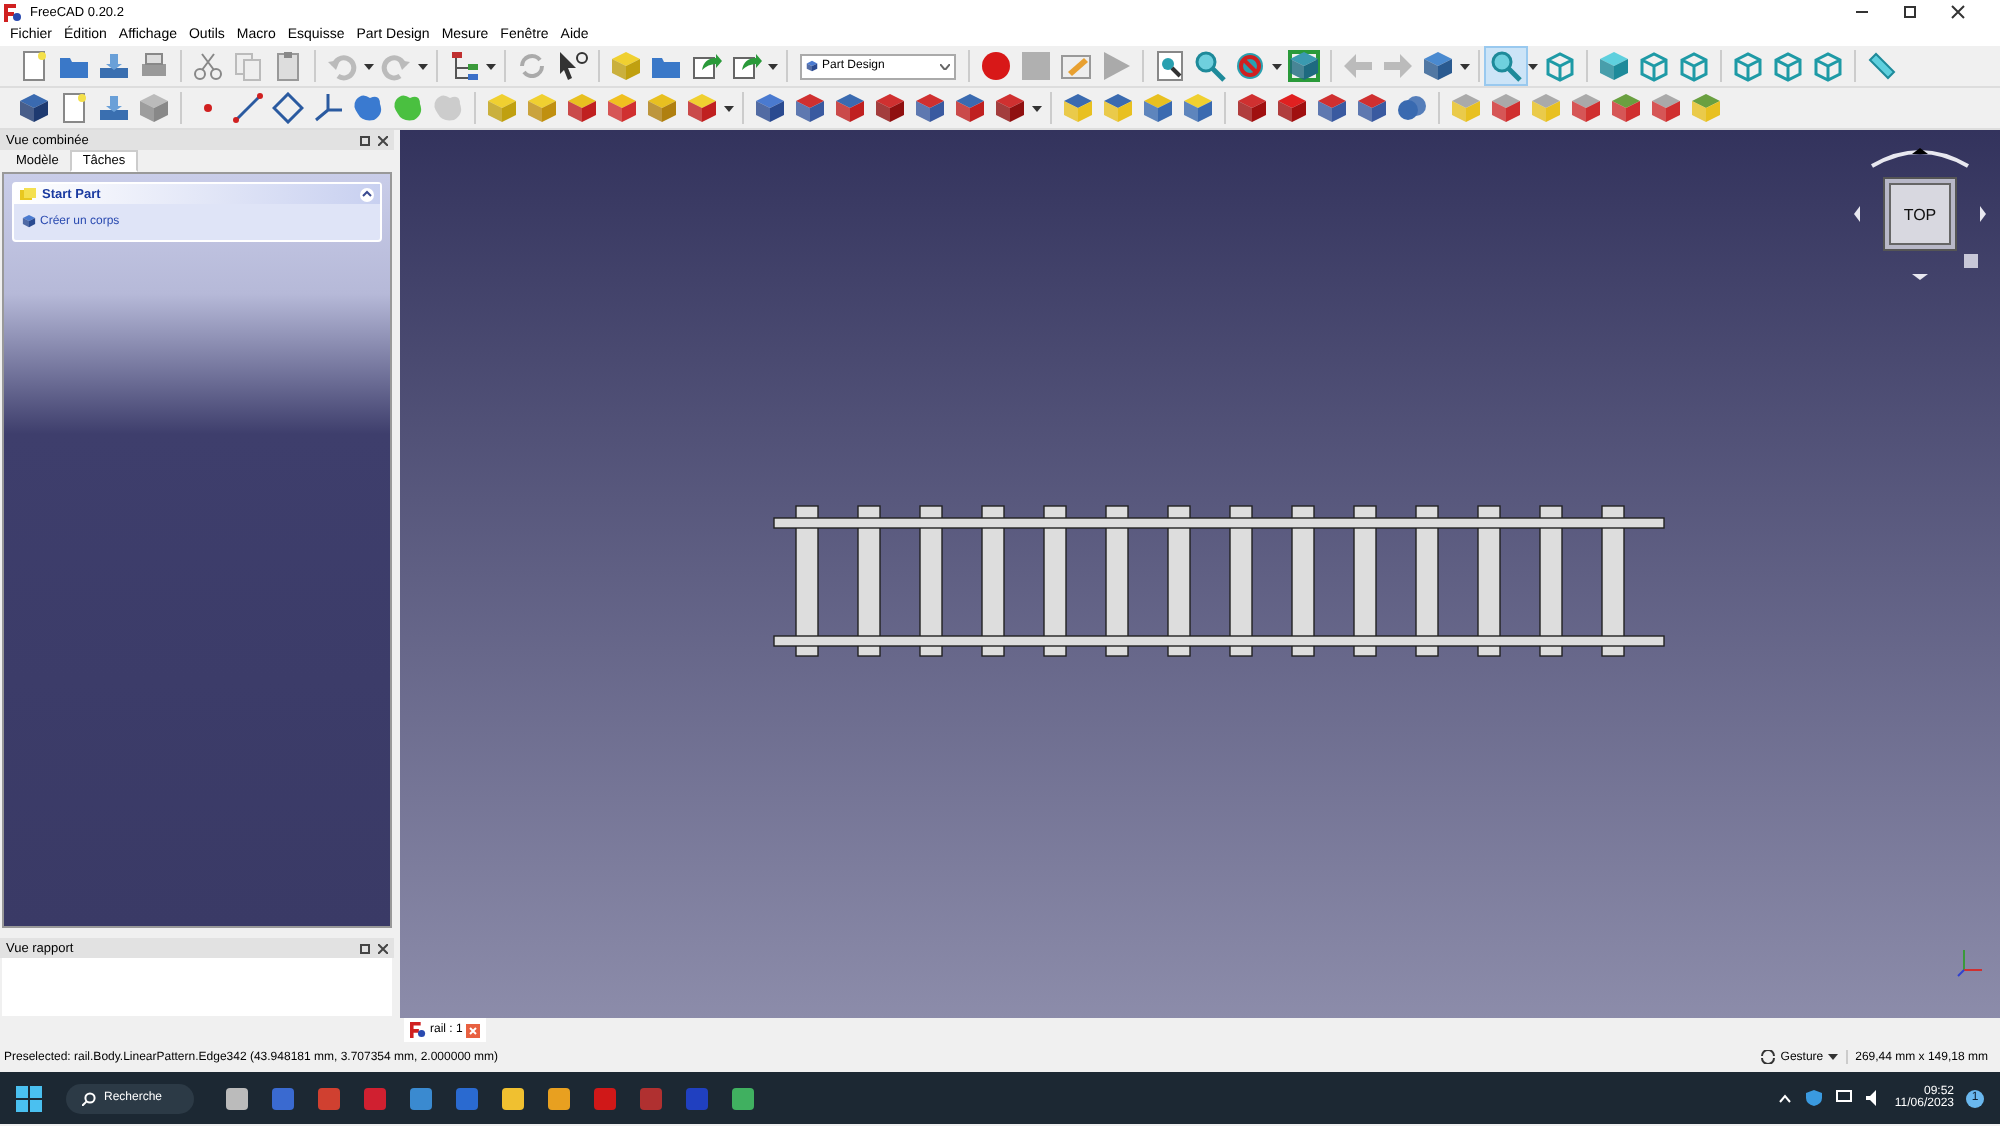 The height and width of the screenshot is (1126, 2000). What do you see at coordinates (1910, 12) in the screenshot?
I see `maximize-icon` at bounding box center [1910, 12].